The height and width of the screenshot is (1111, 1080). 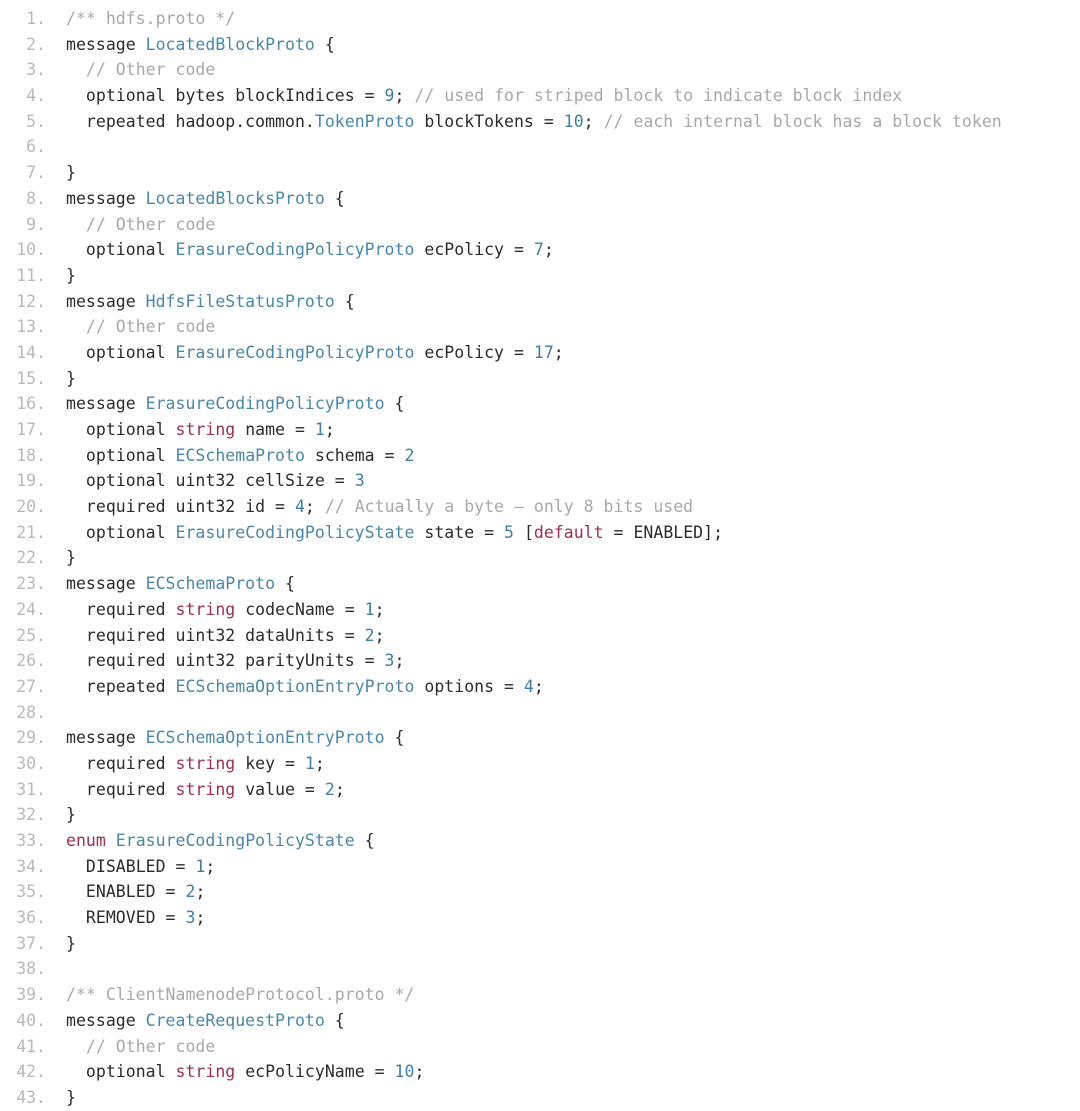 What do you see at coordinates (540, 790) in the screenshot?
I see `code-line: 31. required string value = 2;` at bounding box center [540, 790].